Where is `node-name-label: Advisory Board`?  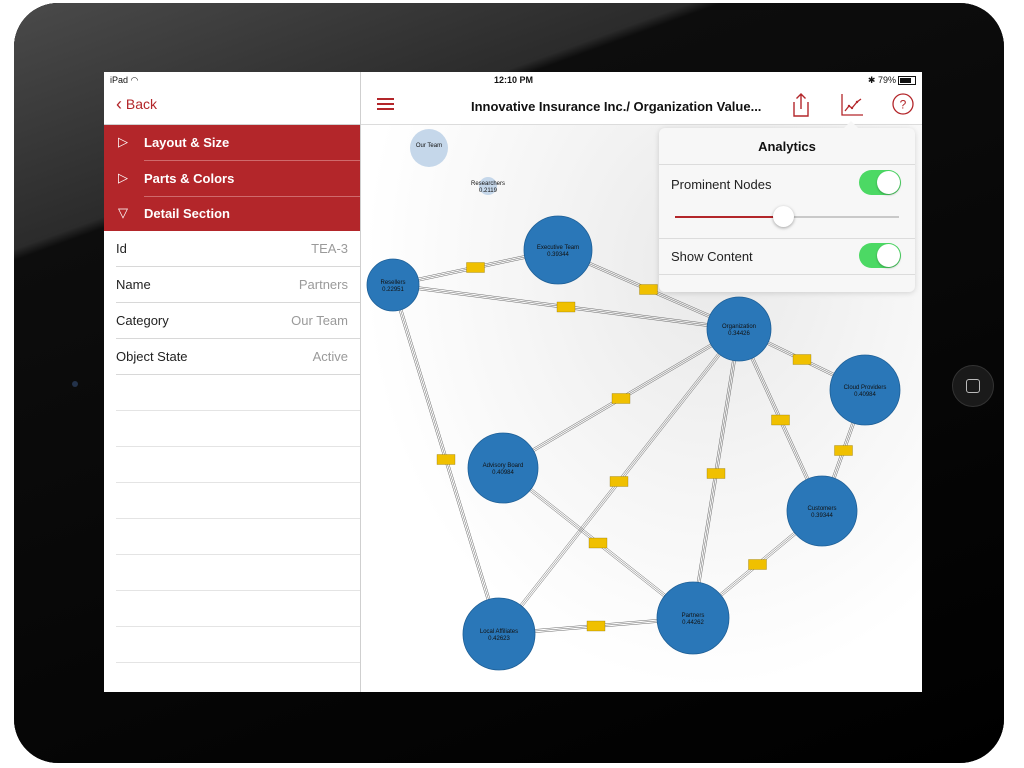
node-name-label: Advisory Board is located at coordinates (503, 466).